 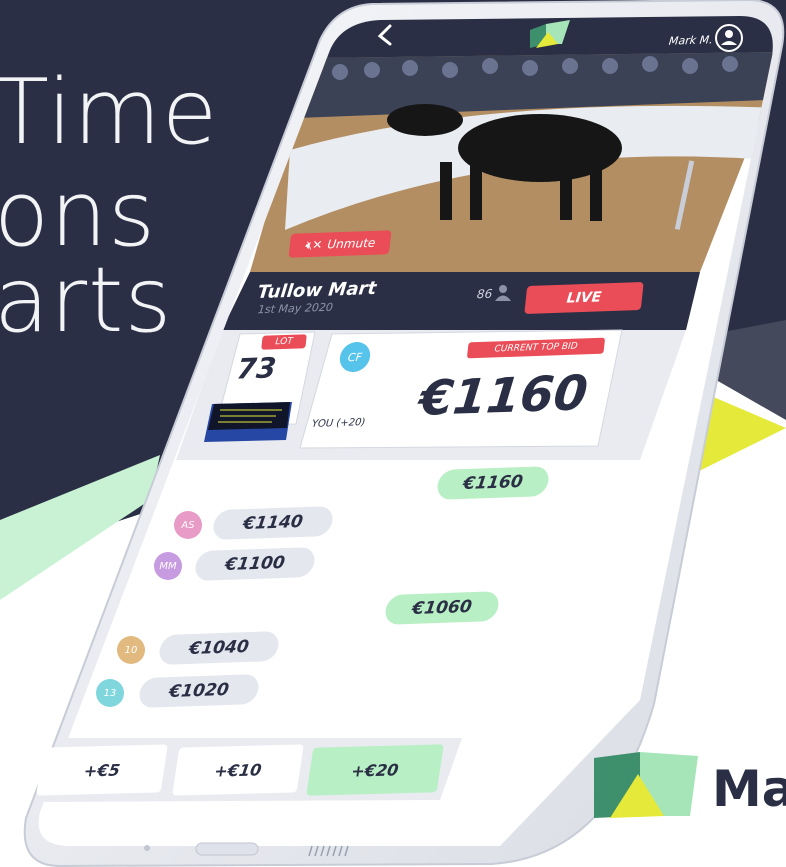 What do you see at coordinates (584, 298) in the screenshot?
I see `live-badge: LIVE` at bounding box center [584, 298].